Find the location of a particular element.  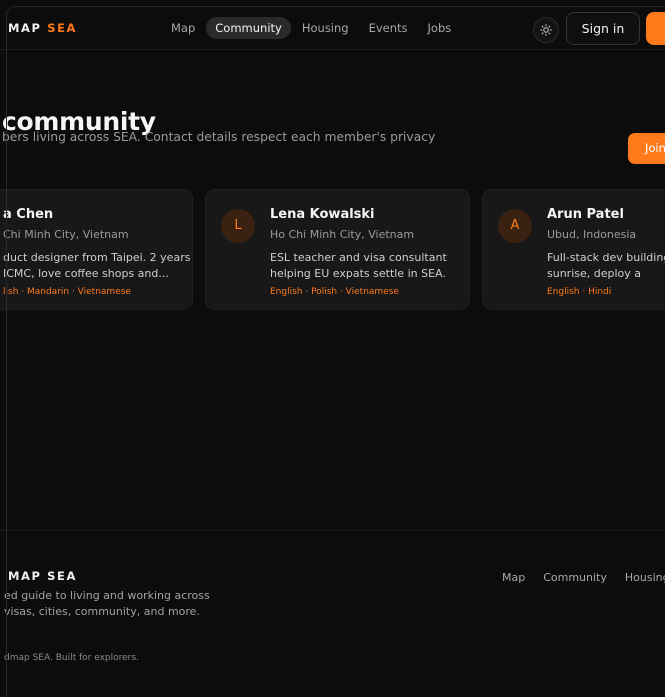

sun-icon is located at coordinates (546, 30).